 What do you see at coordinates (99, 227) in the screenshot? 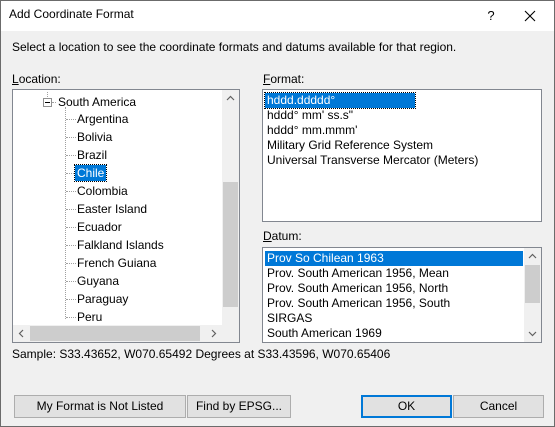
I see `tree-item-ecuador: Ecuador` at bounding box center [99, 227].